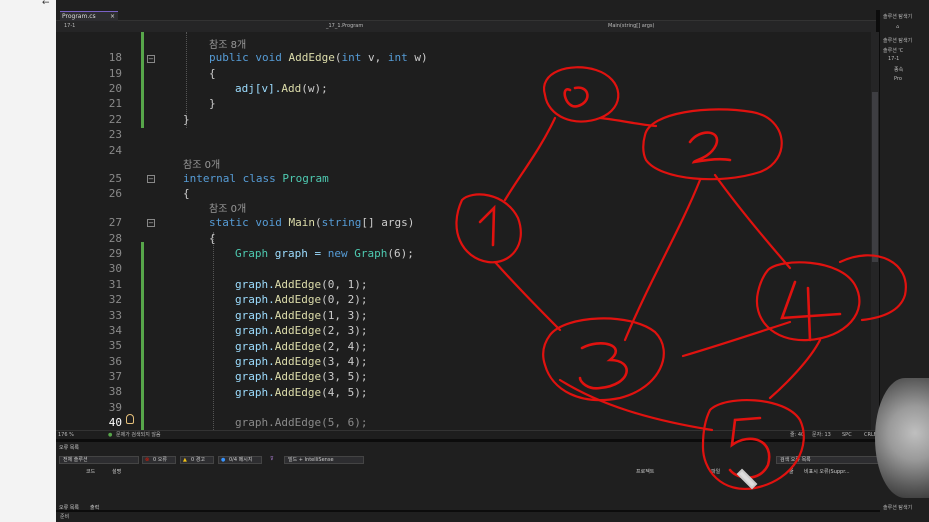  I want to click on pen-cursor-icon, so click(747, 479).